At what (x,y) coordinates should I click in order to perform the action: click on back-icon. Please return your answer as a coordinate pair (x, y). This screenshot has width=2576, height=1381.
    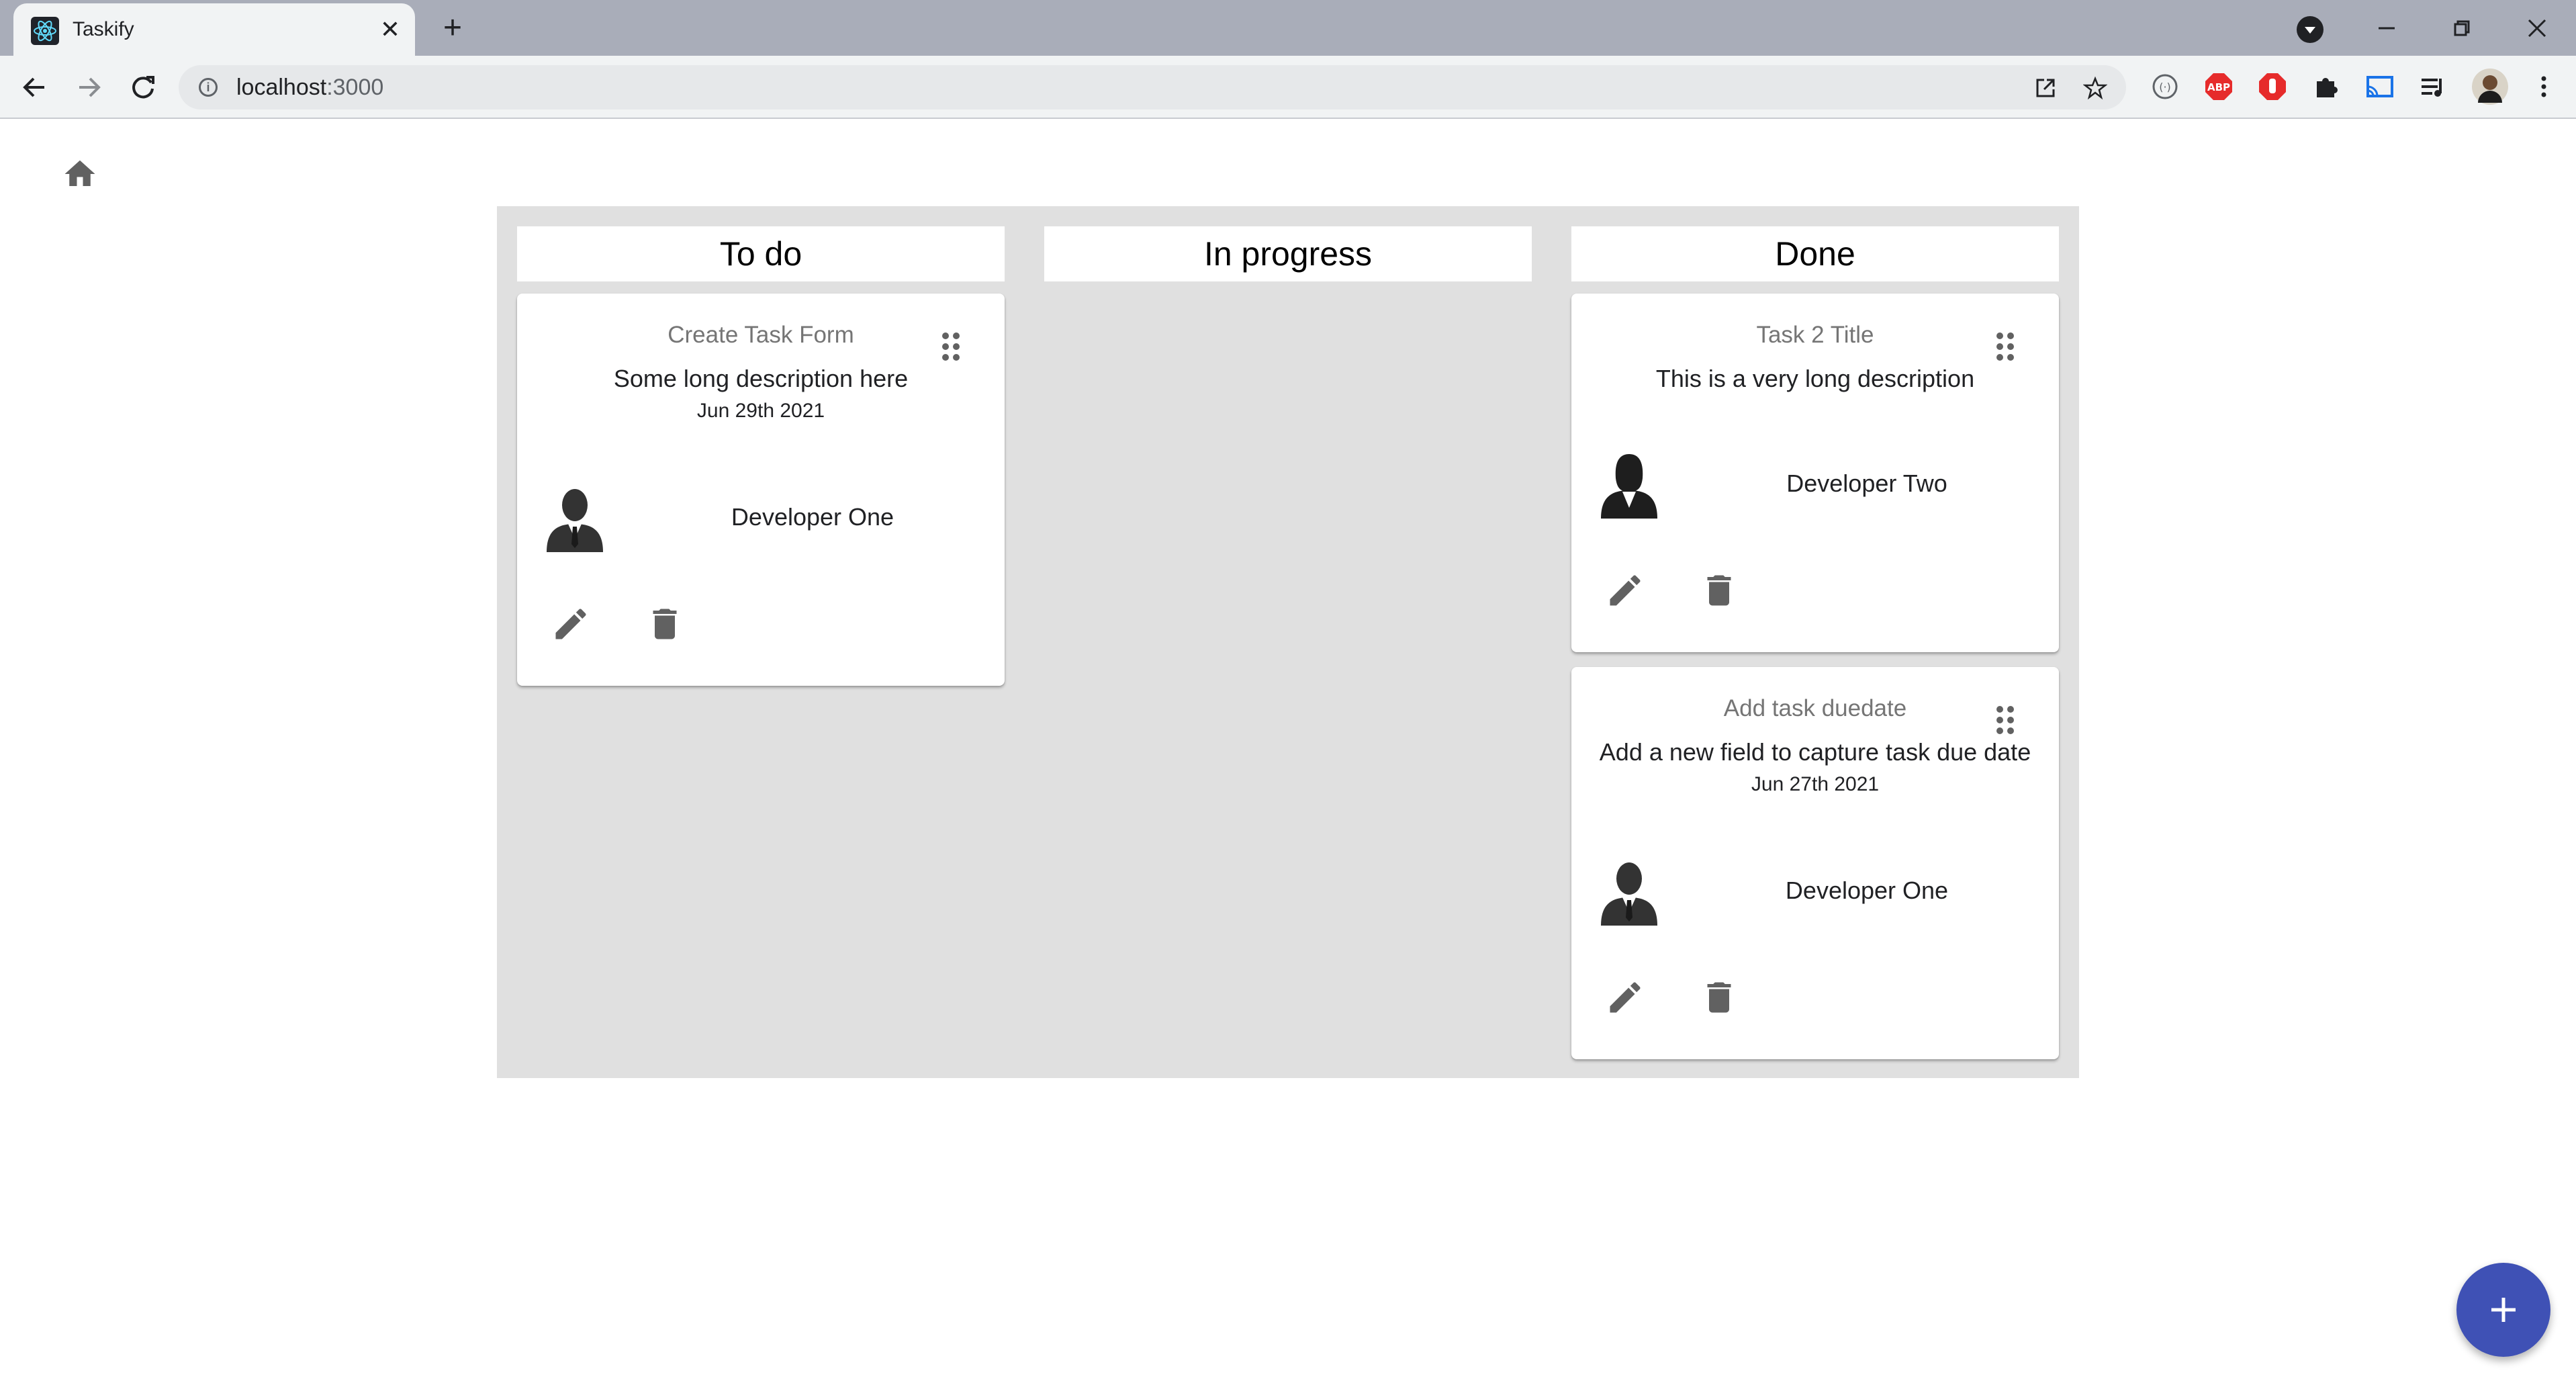
    Looking at the image, I should click on (34, 87).